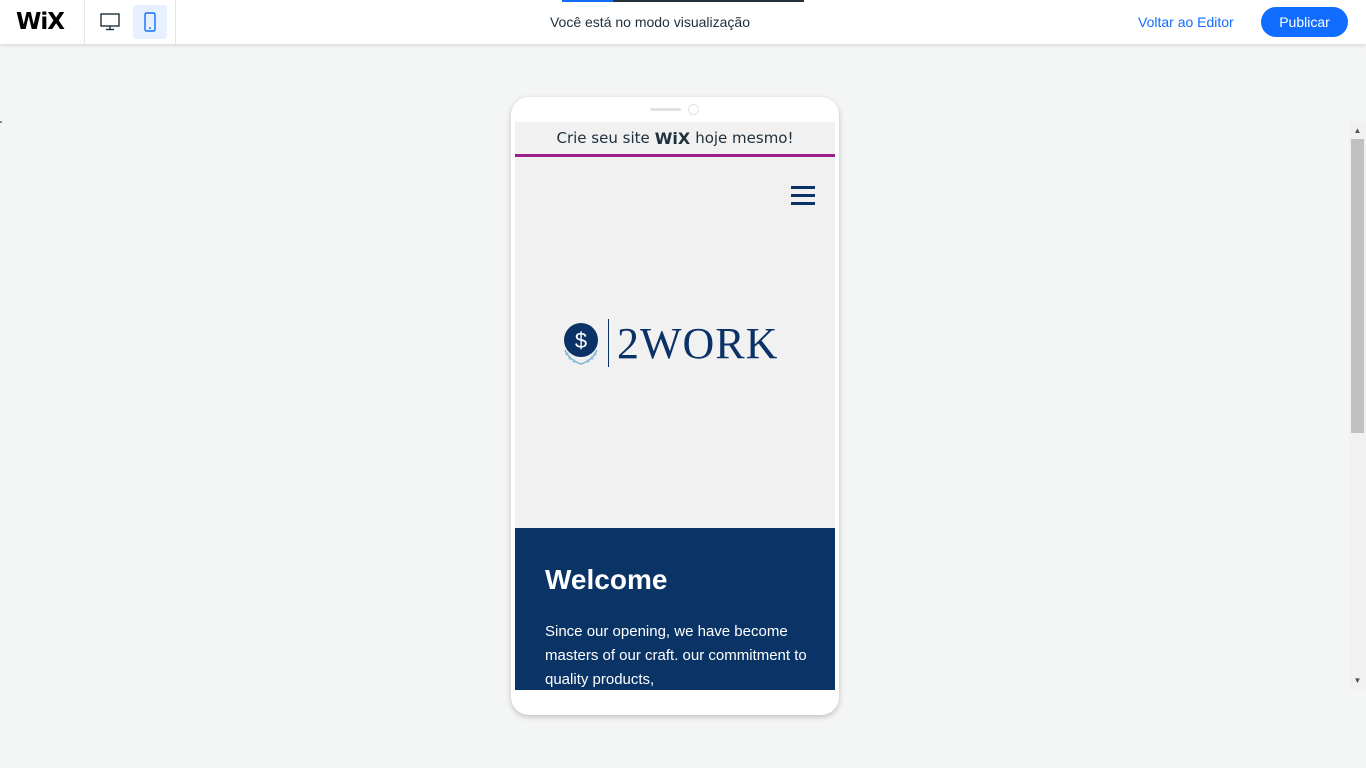 The width and height of the screenshot is (1366, 768). I want to click on wix-ad-banner: Crie seu site WiX hoje mesmo!, so click(675, 139).